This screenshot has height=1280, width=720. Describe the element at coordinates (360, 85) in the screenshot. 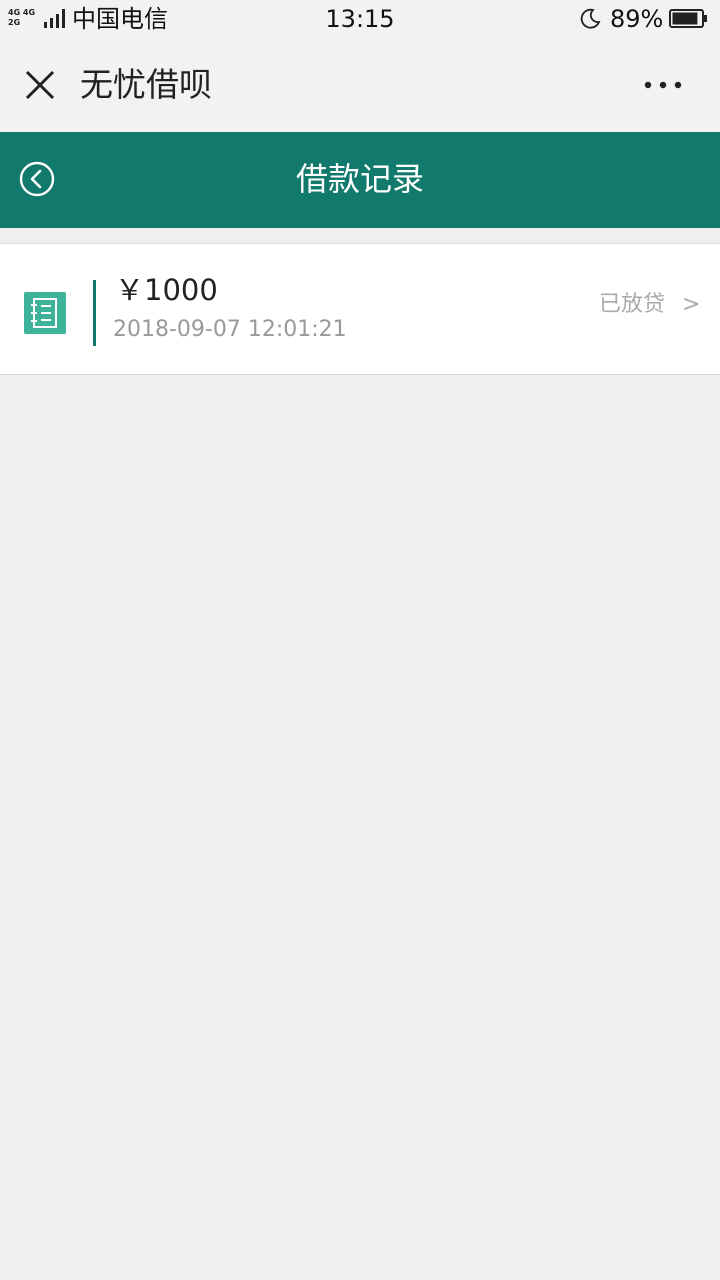

I see `title-bar: 无忧借呗` at that location.